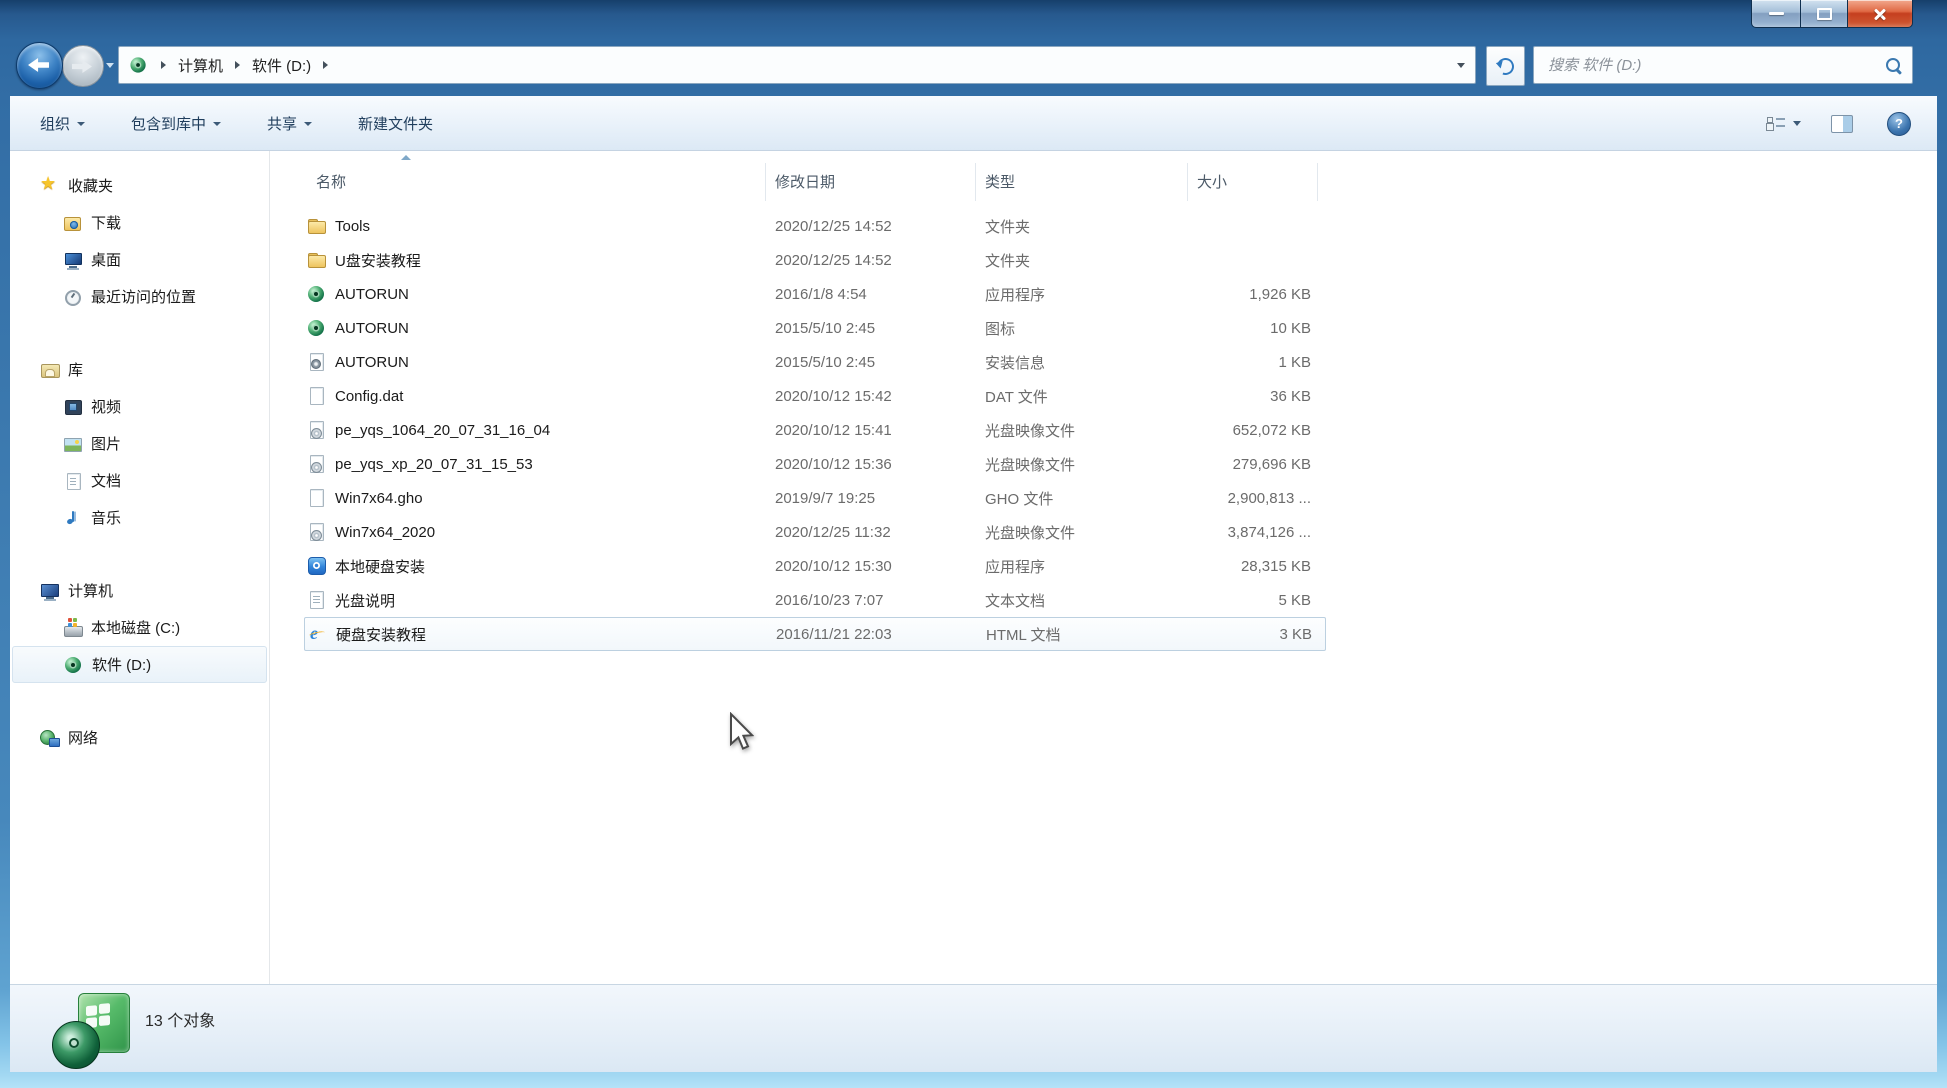 The image size is (1947, 1088). Describe the element at coordinates (139, 627) in the screenshot. I see `sidebar-item: 本地磁盘 (C:)` at that location.